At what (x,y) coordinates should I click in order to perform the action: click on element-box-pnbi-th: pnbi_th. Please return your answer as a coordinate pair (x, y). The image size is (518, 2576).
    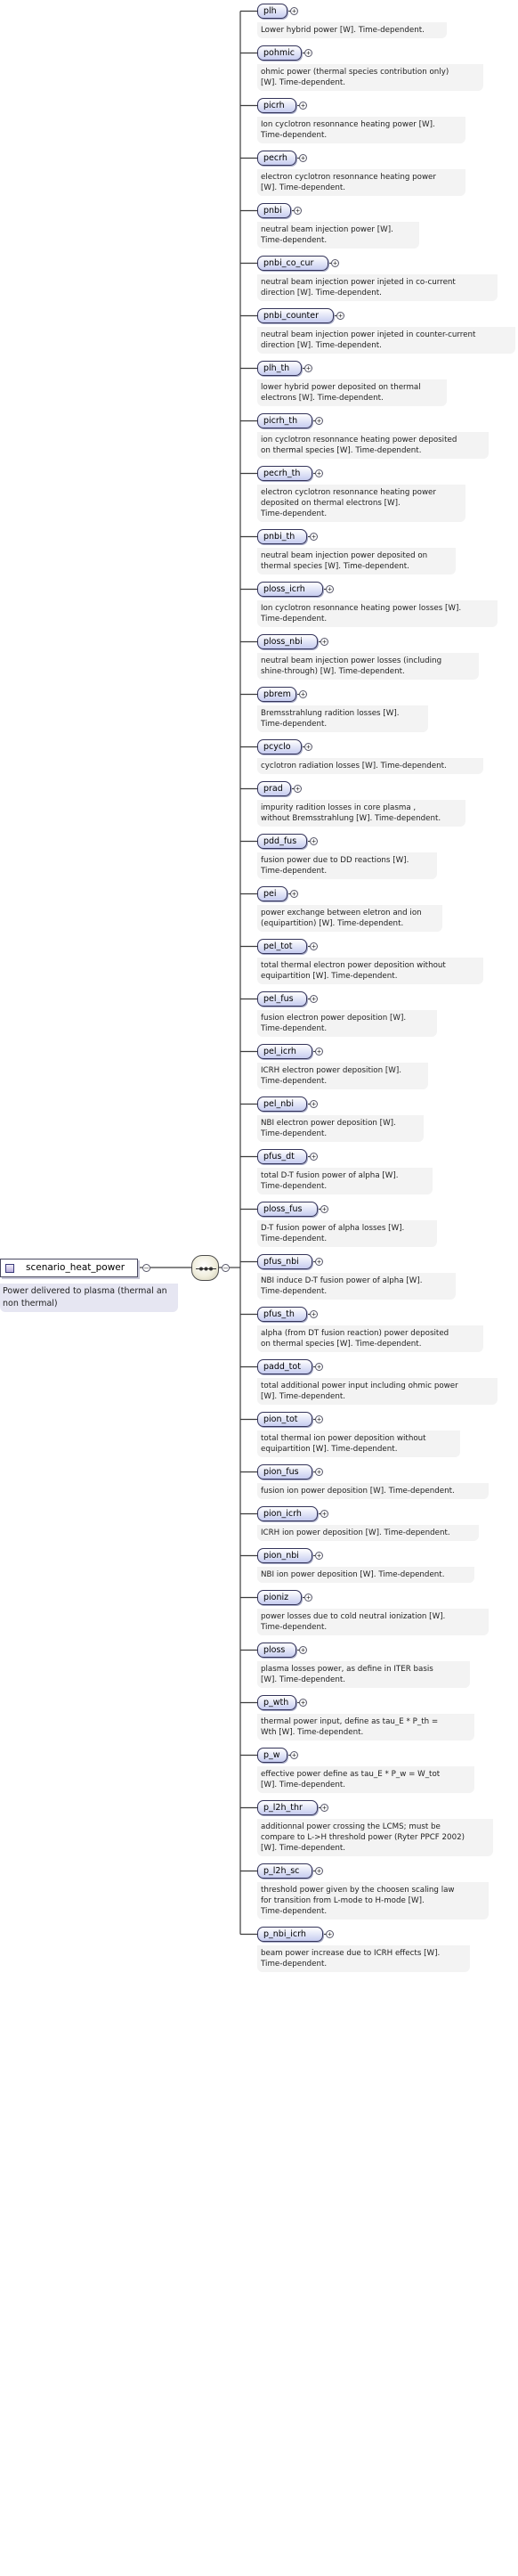
    Looking at the image, I should click on (282, 537).